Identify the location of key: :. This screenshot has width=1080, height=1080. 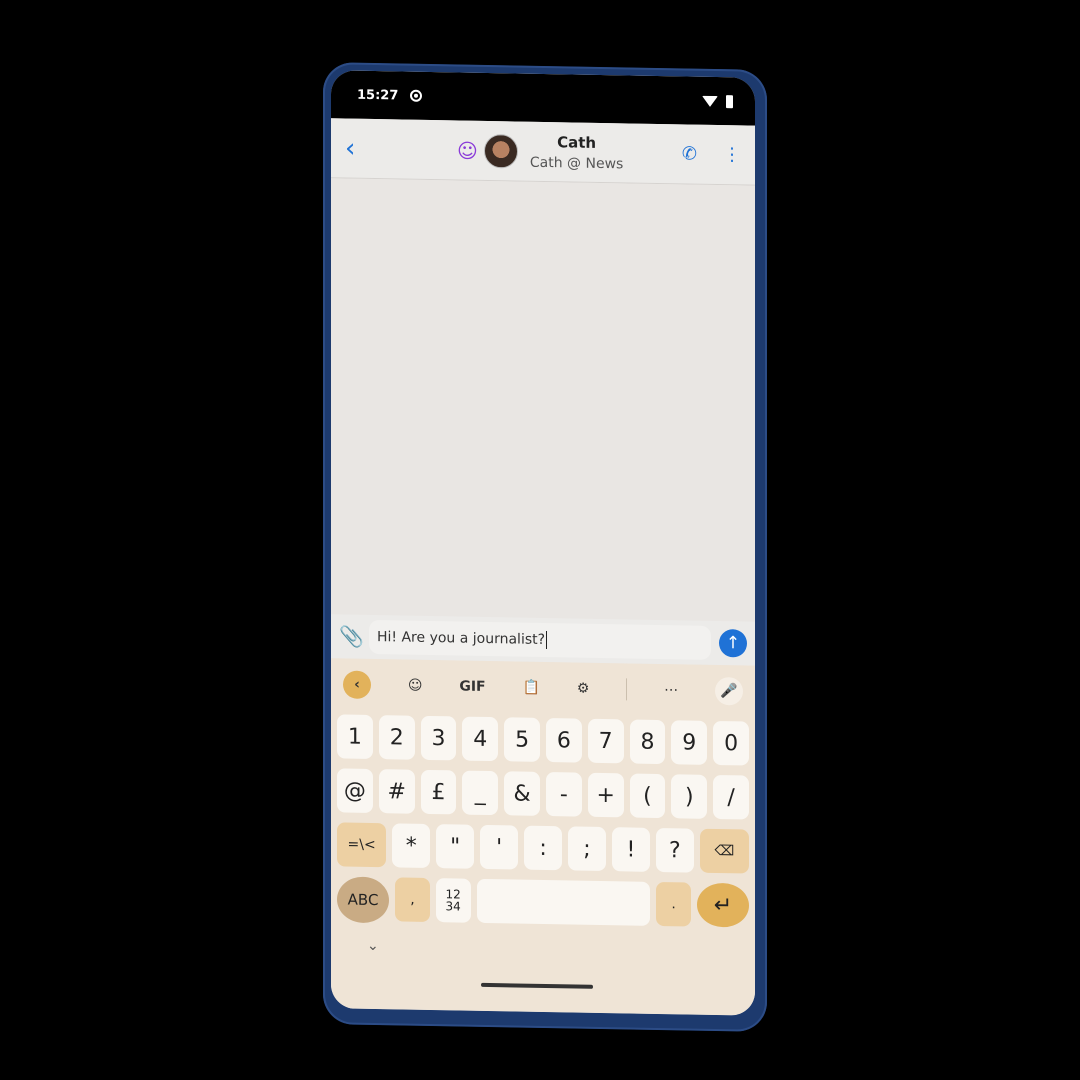
(543, 848).